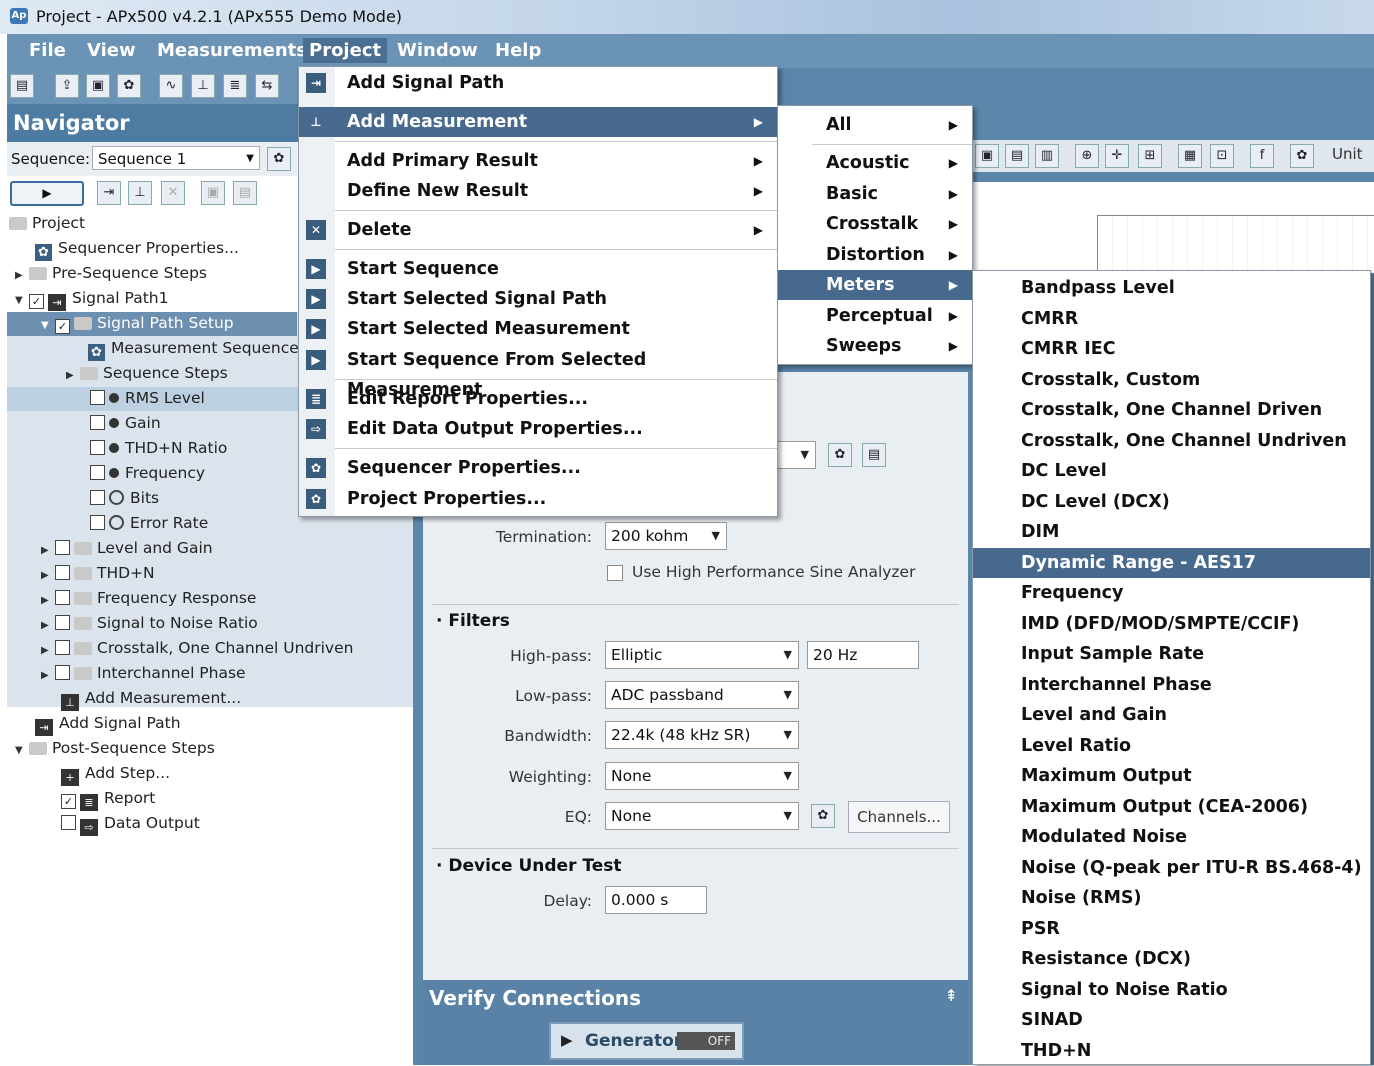 Image resolution: width=1374 pixels, height=1066 pixels. Describe the element at coordinates (345, 50) in the screenshot. I see `menu-project: Project` at that location.